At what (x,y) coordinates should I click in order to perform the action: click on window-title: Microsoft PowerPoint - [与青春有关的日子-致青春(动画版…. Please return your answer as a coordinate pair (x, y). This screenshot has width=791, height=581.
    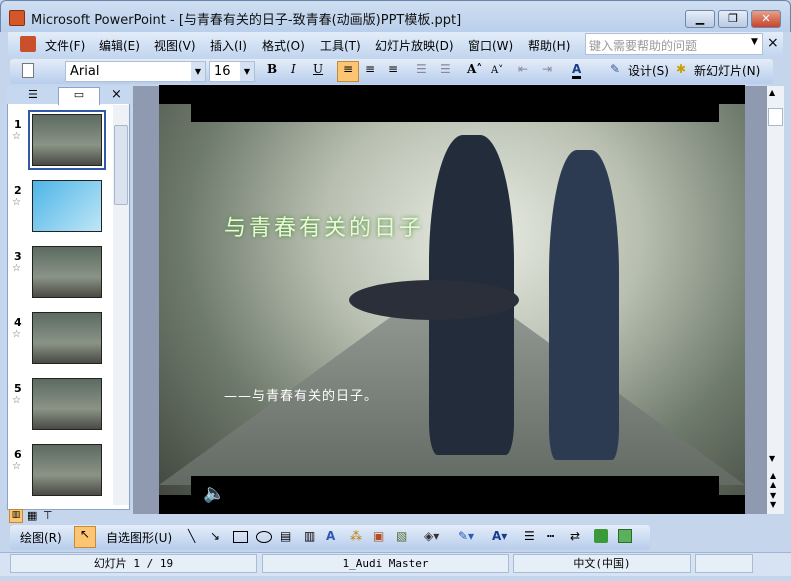
    Looking at the image, I should click on (246, 20).